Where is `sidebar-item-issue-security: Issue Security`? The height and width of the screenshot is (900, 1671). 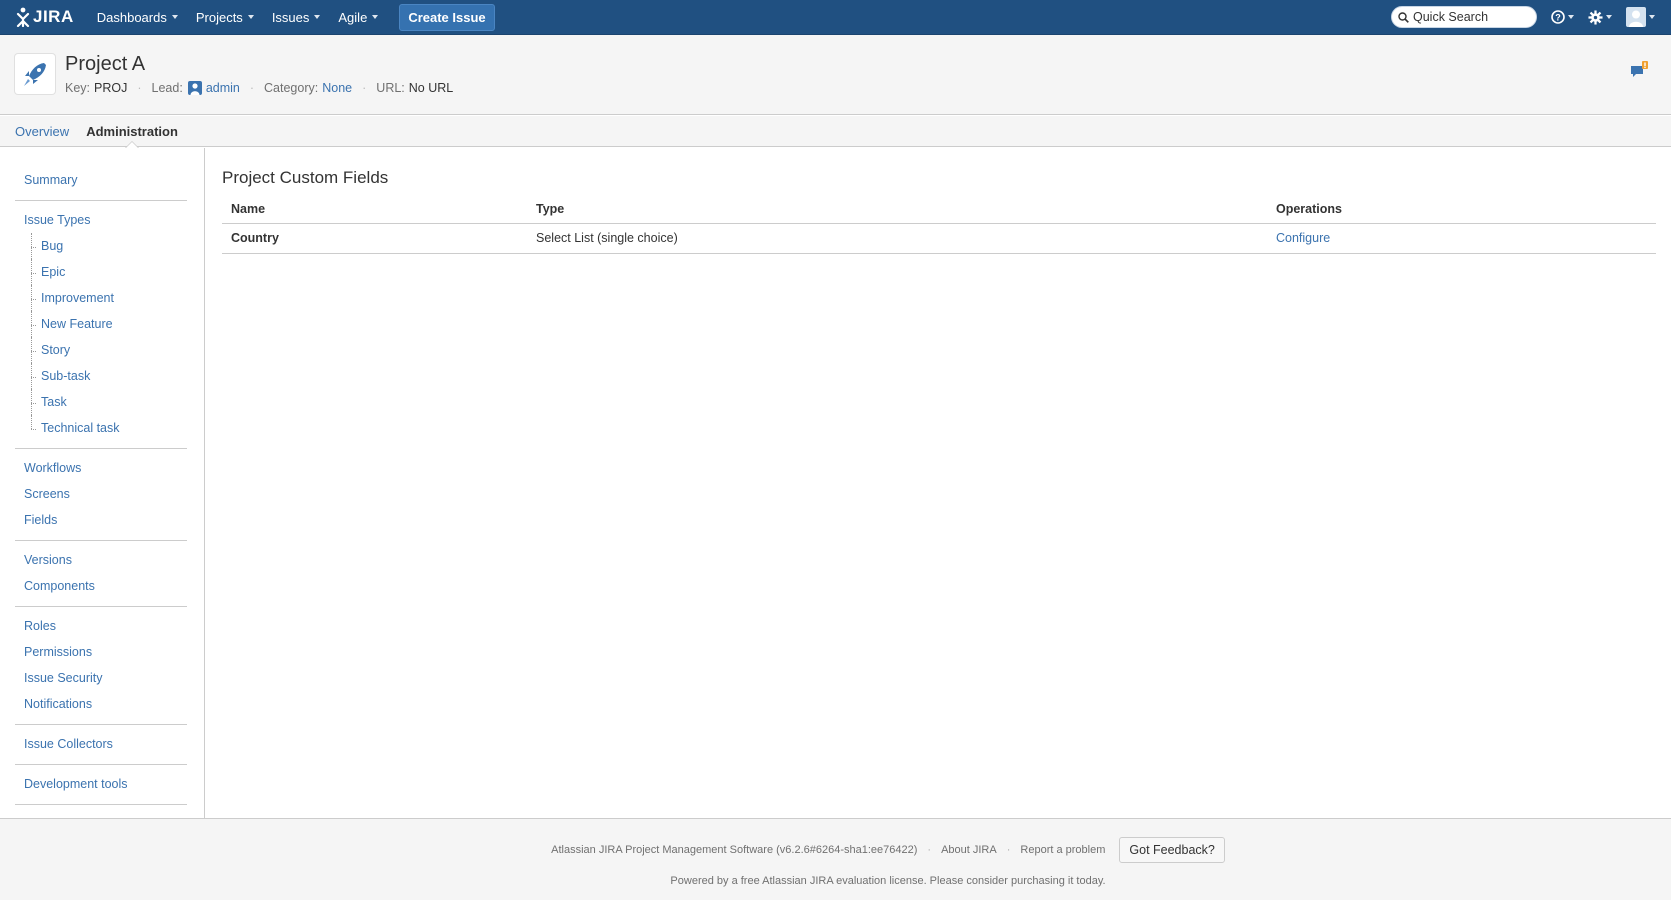
sidebar-item-issue-security: Issue Security is located at coordinates (101, 678).